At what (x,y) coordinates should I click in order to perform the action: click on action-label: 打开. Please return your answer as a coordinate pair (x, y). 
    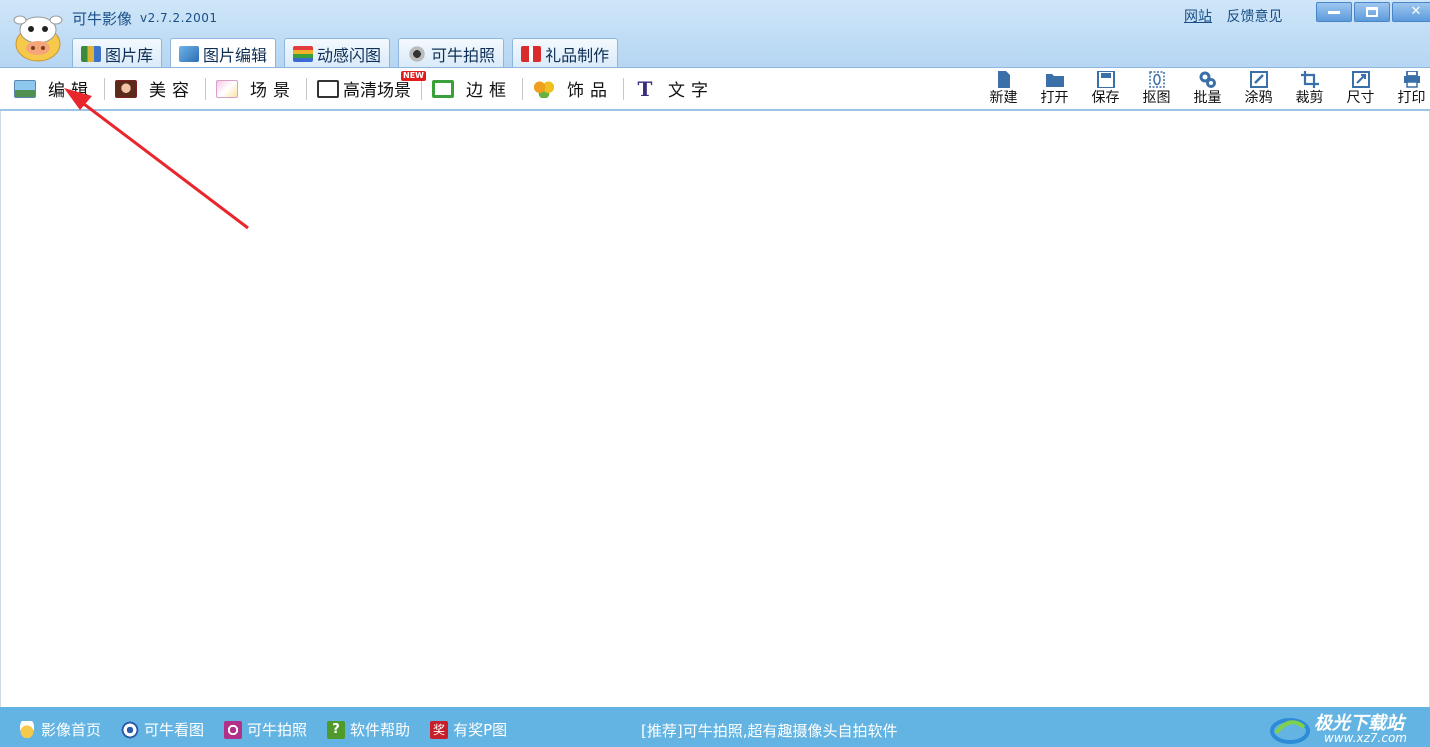
    Looking at the image, I should click on (1054, 98).